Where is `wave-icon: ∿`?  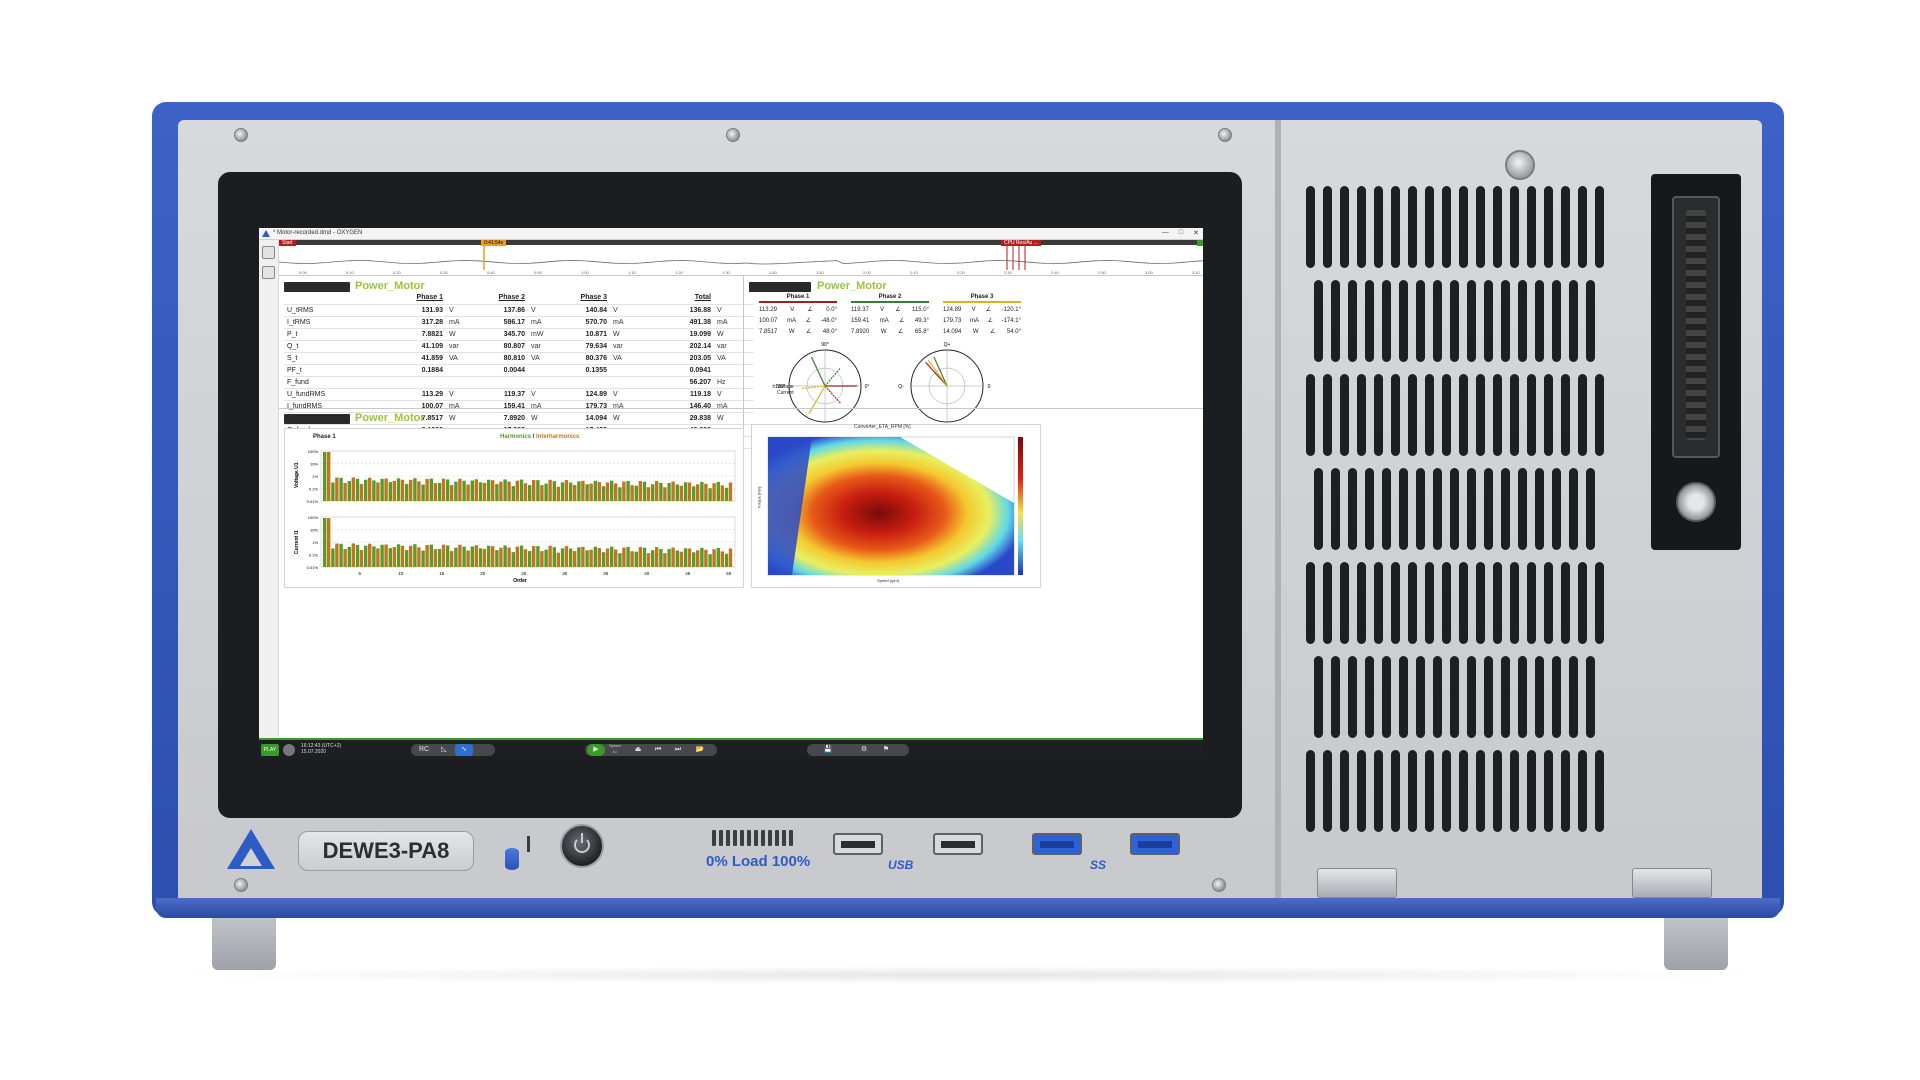
wave-icon: ∿ is located at coordinates (464, 750).